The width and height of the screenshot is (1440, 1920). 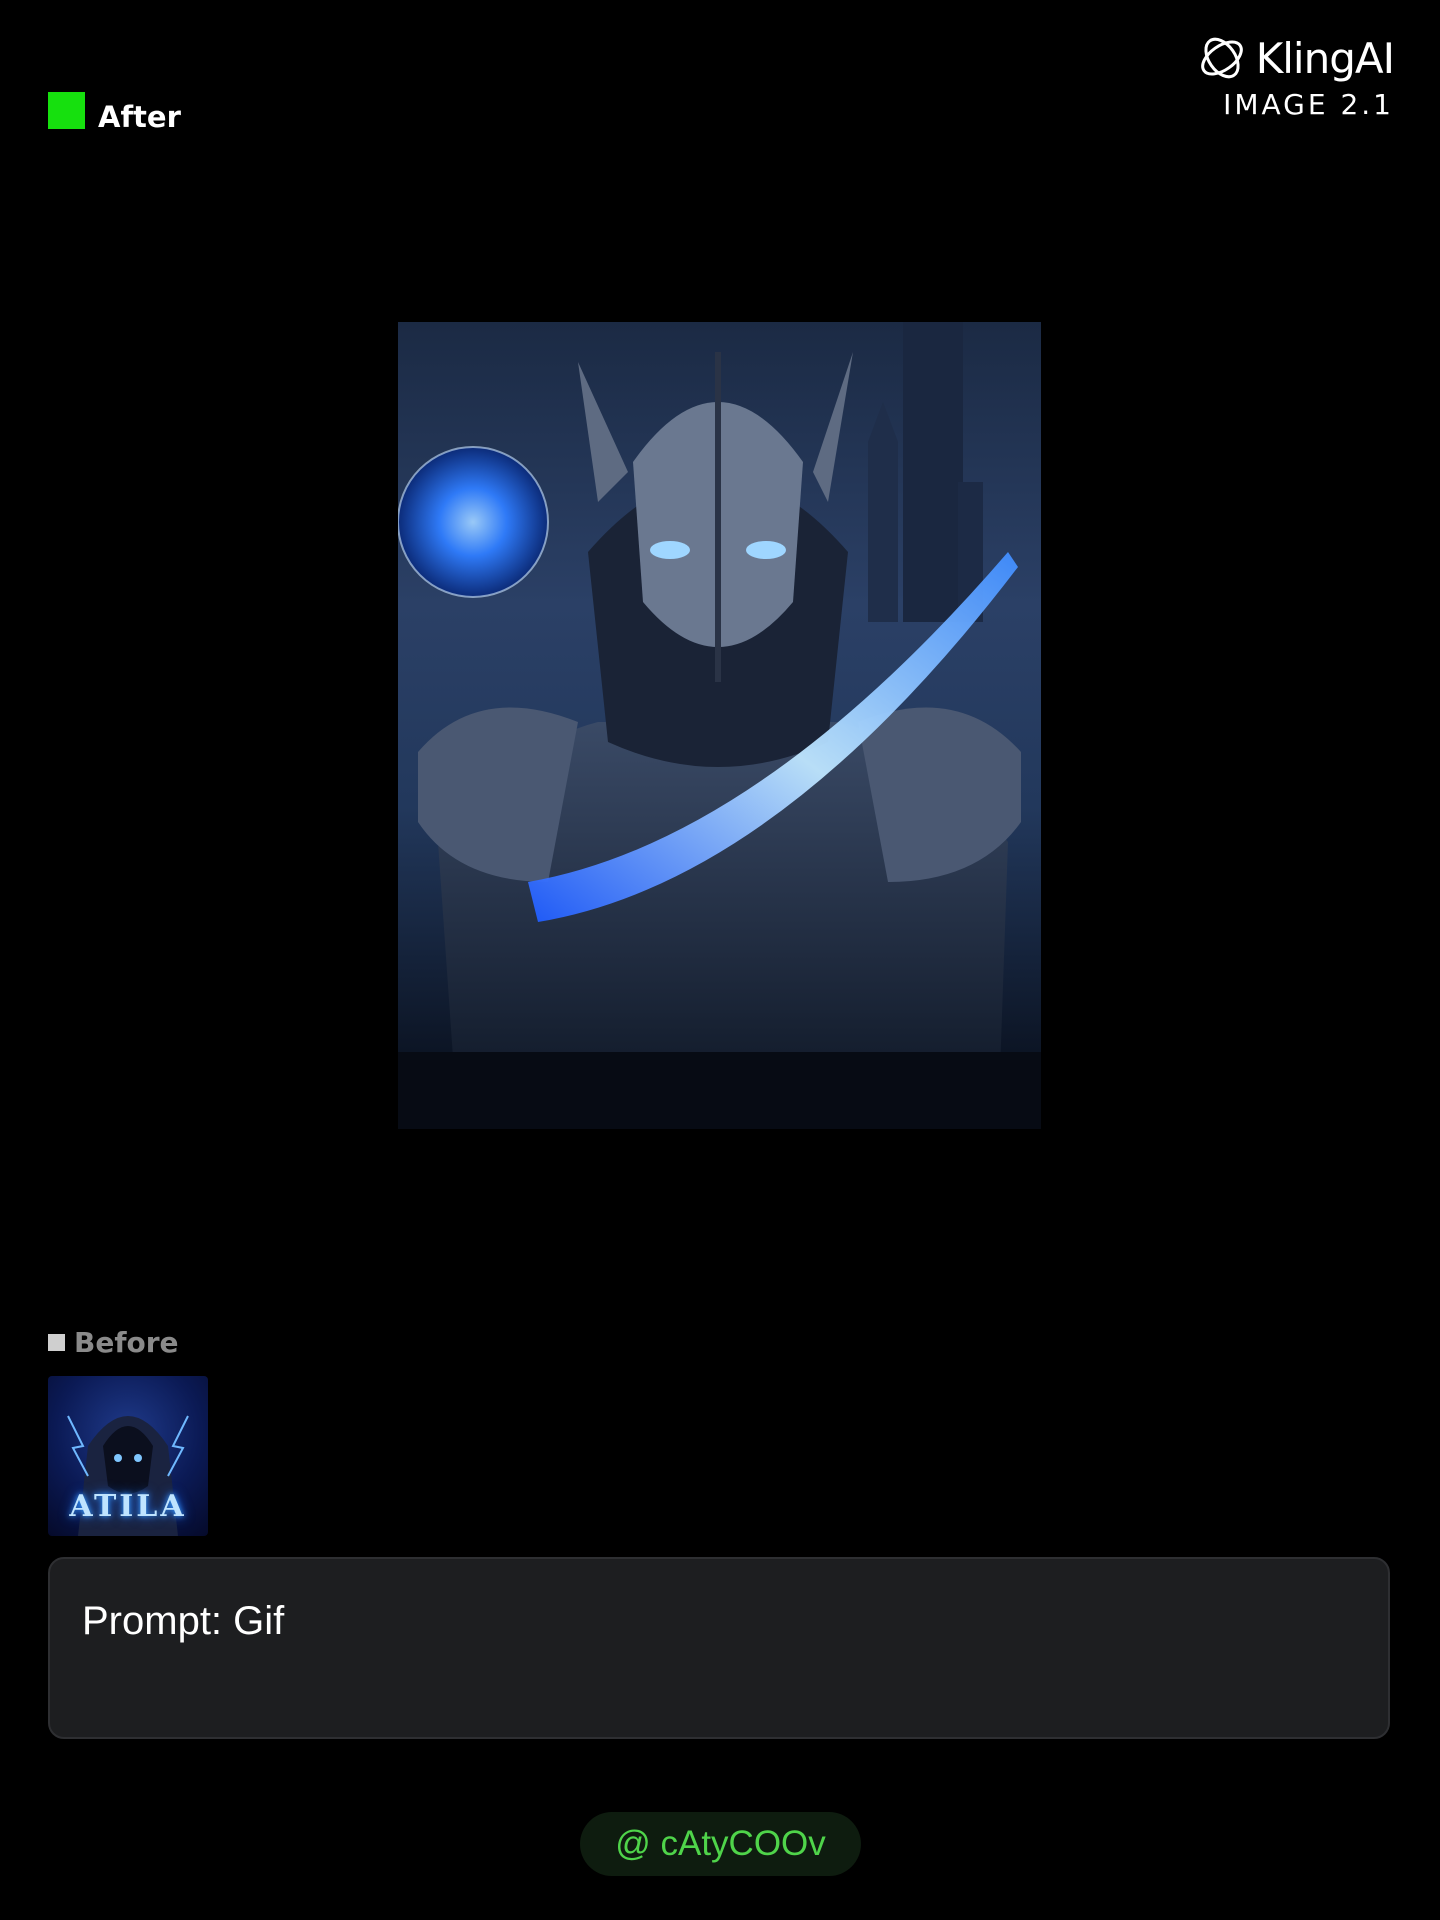 I want to click on after-label-text: After, so click(x=139, y=117).